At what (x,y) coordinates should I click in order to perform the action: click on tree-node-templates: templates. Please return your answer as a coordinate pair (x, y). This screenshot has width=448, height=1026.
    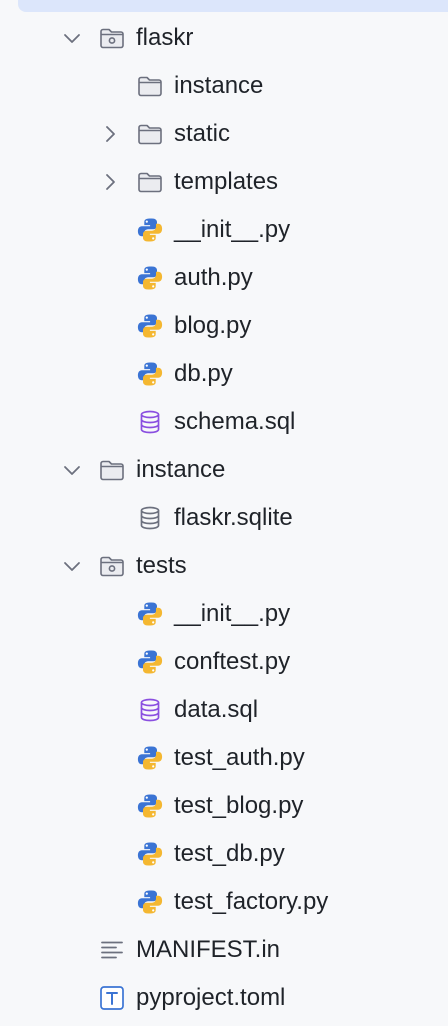
    Looking at the image, I should click on (224, 182).